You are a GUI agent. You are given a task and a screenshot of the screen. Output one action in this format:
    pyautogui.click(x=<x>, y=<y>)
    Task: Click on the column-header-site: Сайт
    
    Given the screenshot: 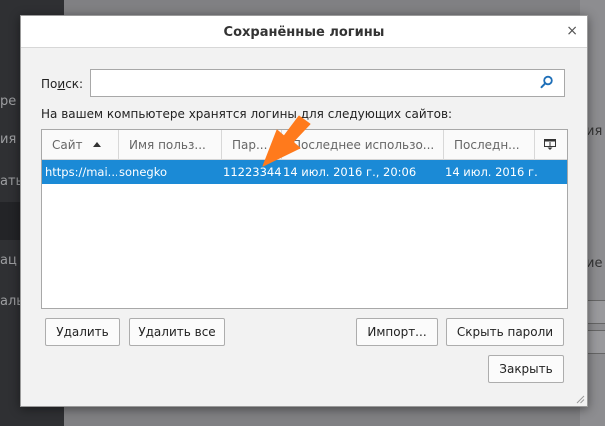 What is the action you would take?
    pyautogui.click(x=80, y=145)
    